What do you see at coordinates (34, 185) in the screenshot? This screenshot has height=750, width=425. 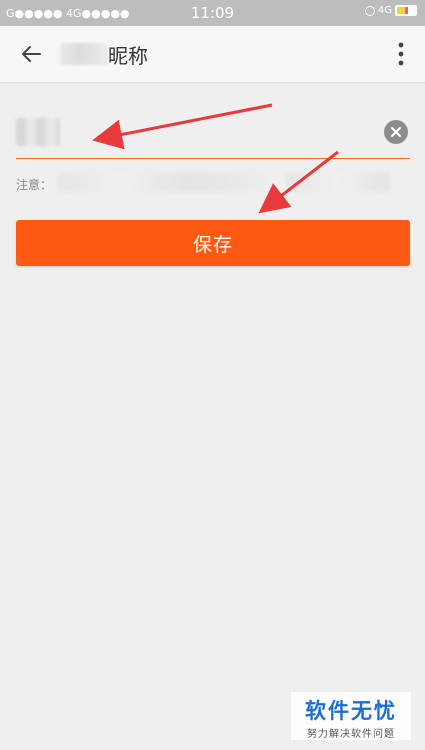 I see `note-label: 注意：` at bounding box center [34, 185].